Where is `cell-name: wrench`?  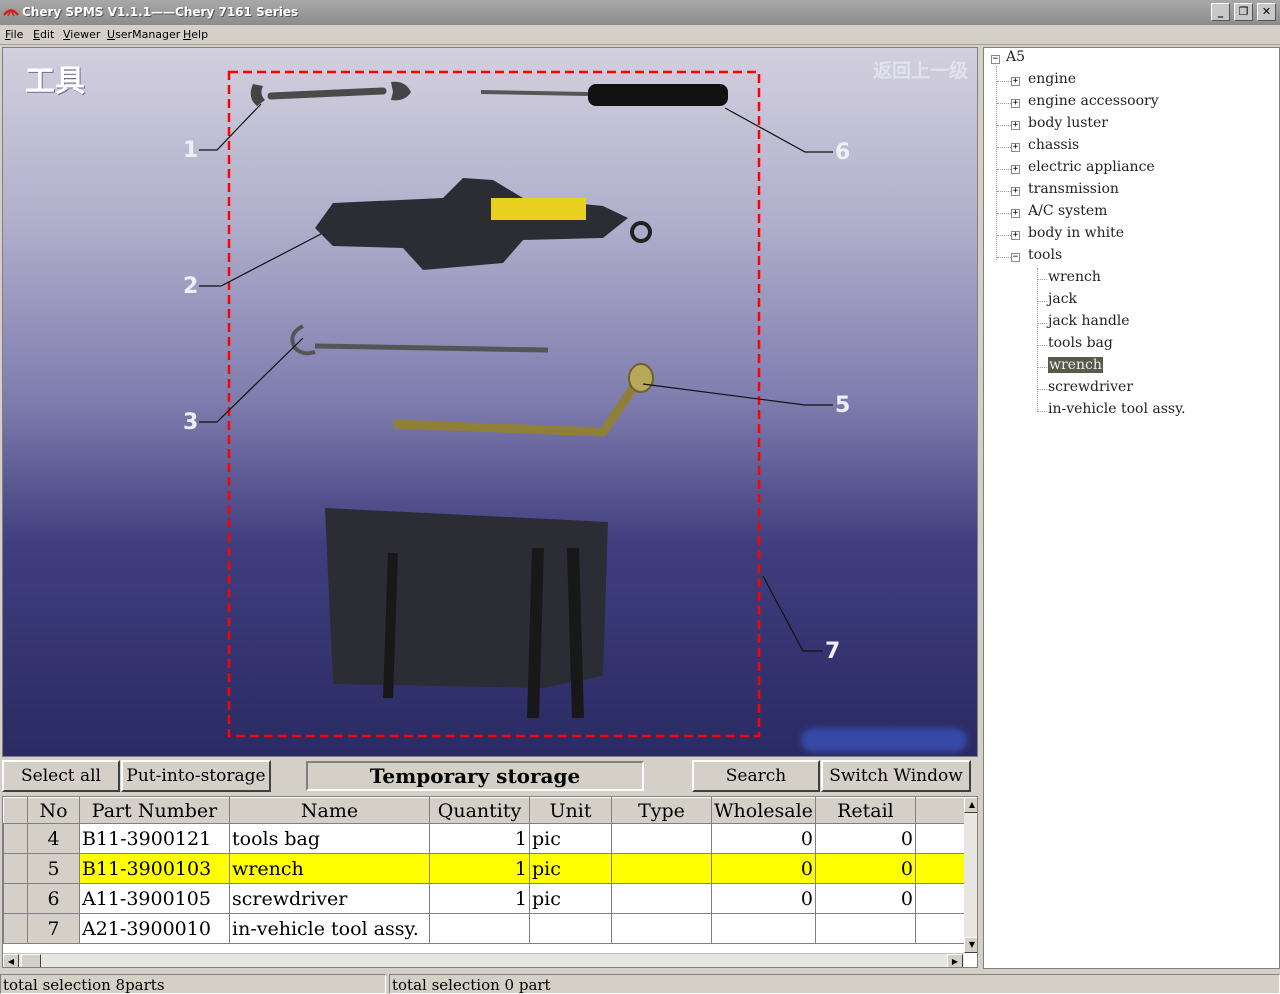 cell-name: wrench is located at coordinates (329, 868).